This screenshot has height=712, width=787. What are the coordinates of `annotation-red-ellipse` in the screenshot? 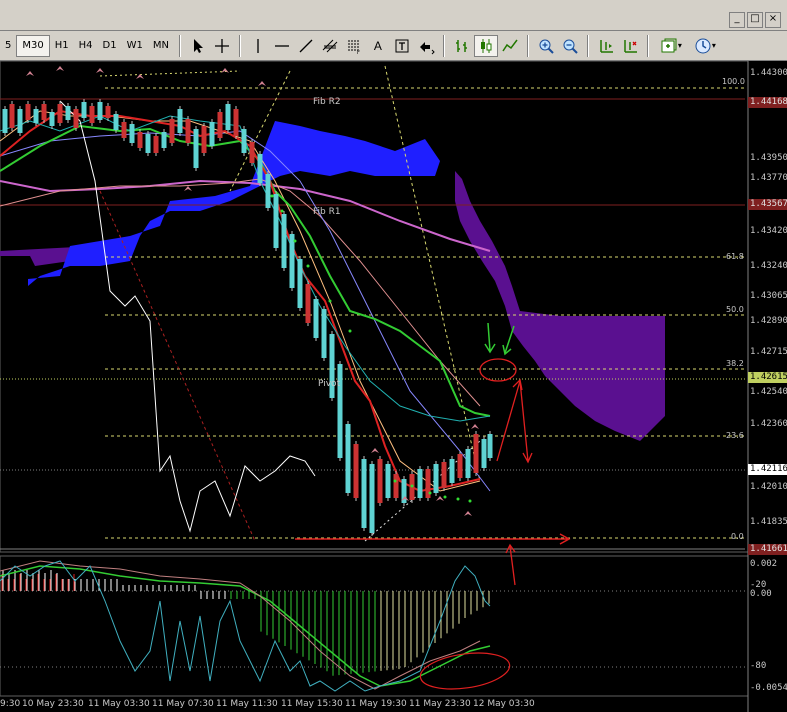 It's located at (465, 671).